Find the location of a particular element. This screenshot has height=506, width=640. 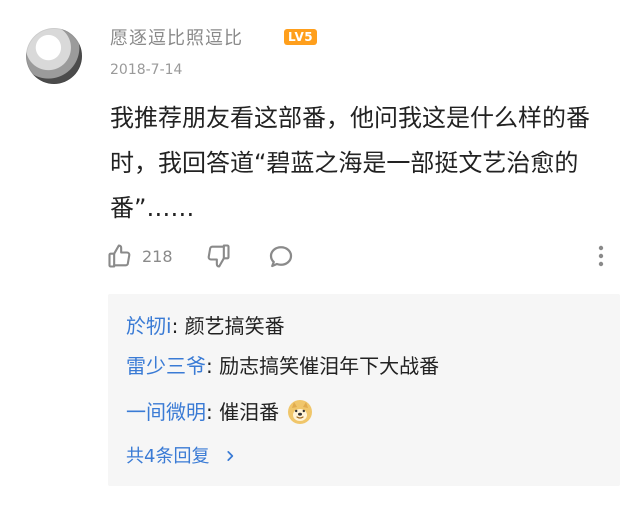

chevron-right-icon is located at coordinates (230, 453).